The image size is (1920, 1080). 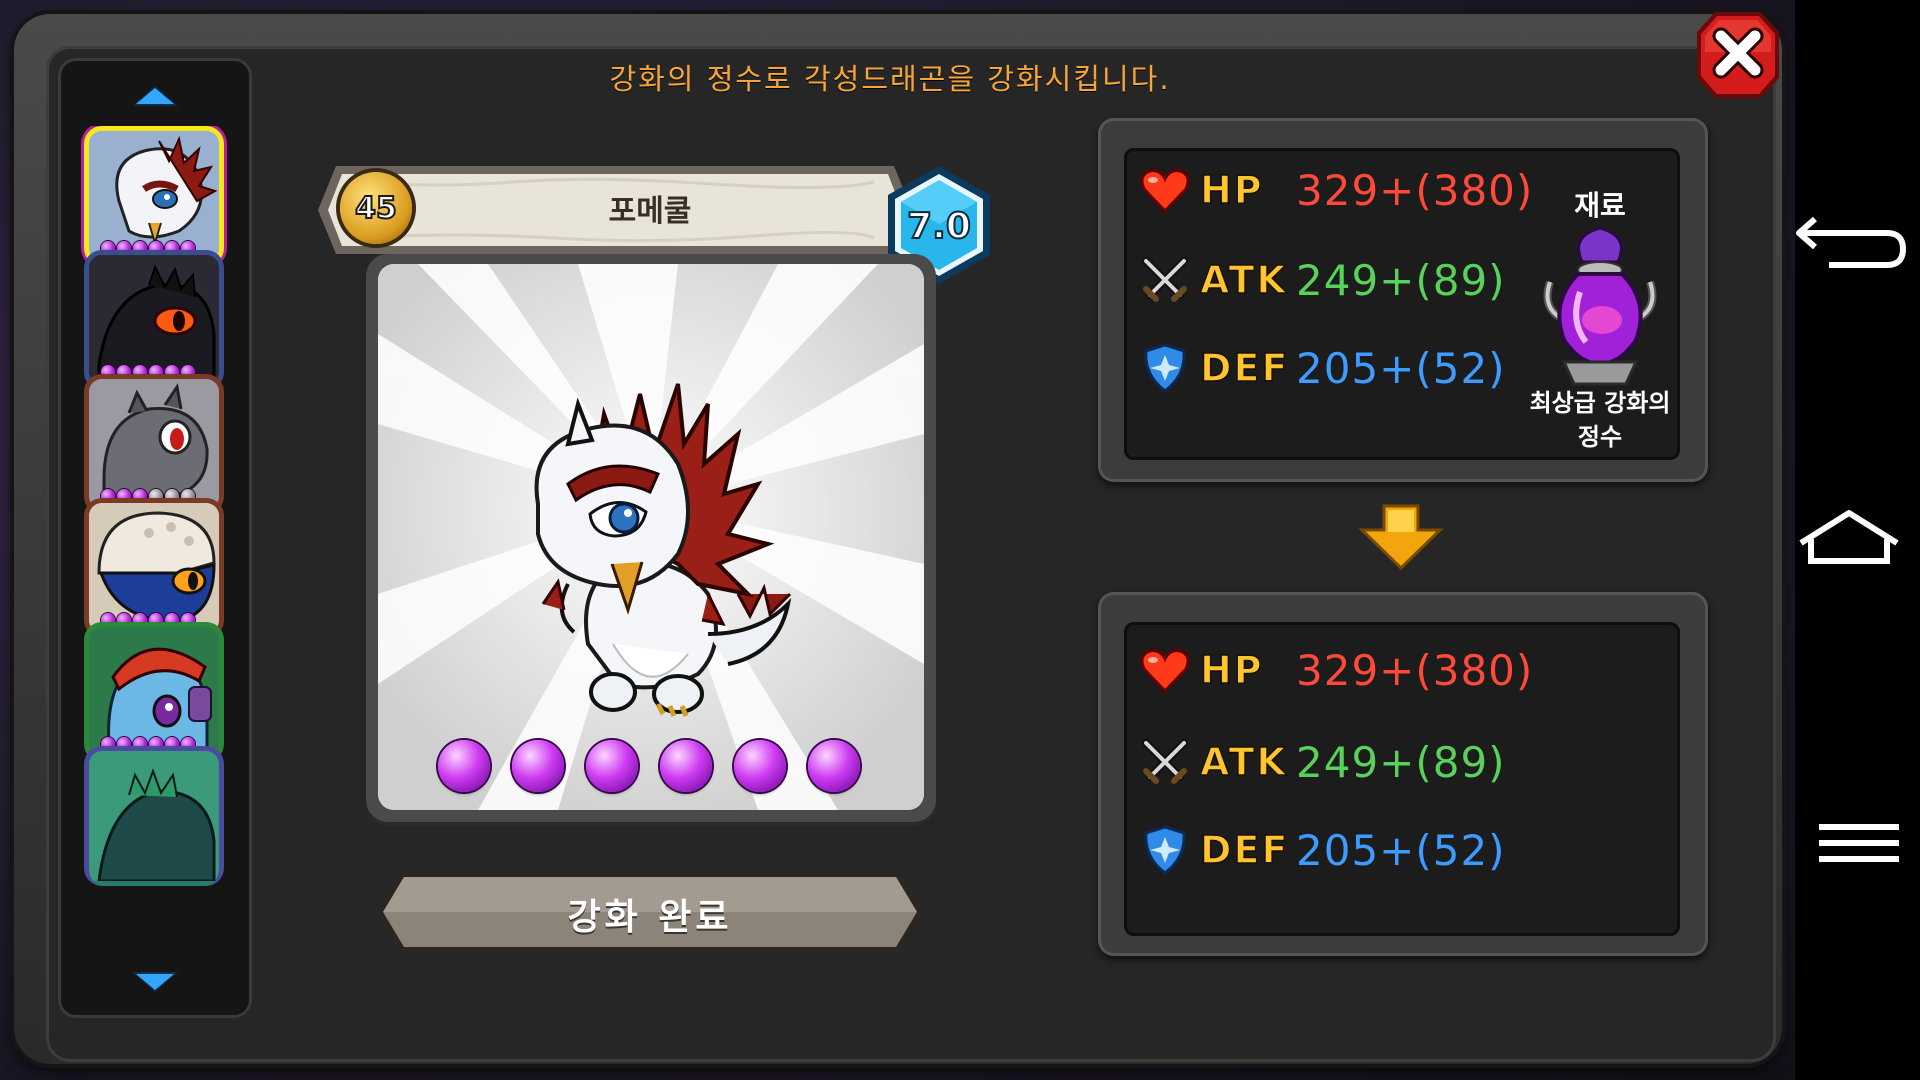 I want to click on essence-potion-icon, so click(x=1600, y=306).